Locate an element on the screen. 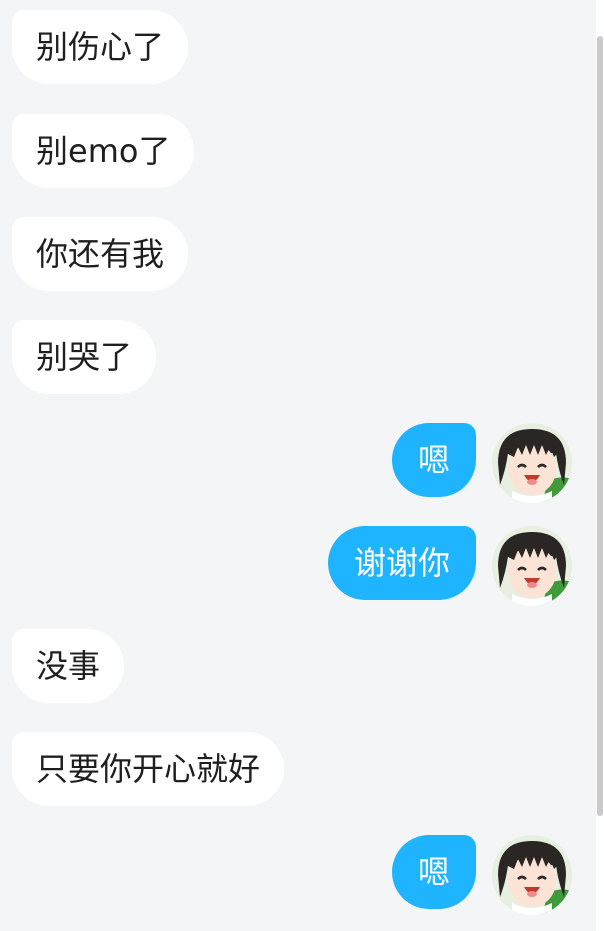  incoming-message-bubble: 别哭了 is located at coordinates (84, 357).